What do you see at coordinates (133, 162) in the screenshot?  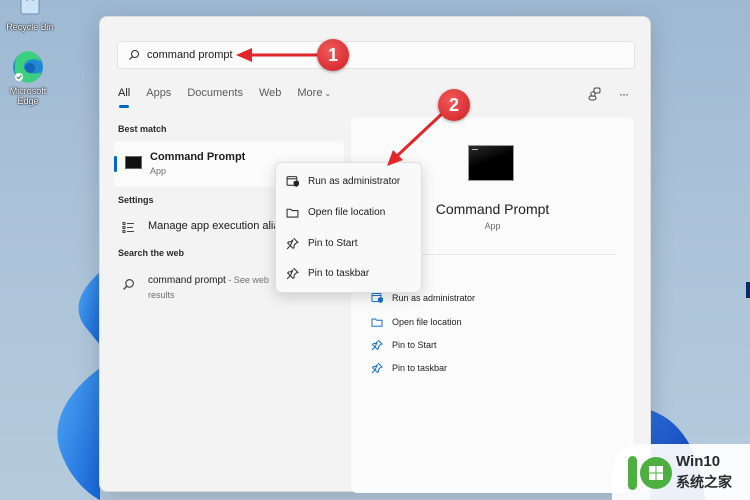 I see `command-prompt-icon` at bounding box center [133, 162].